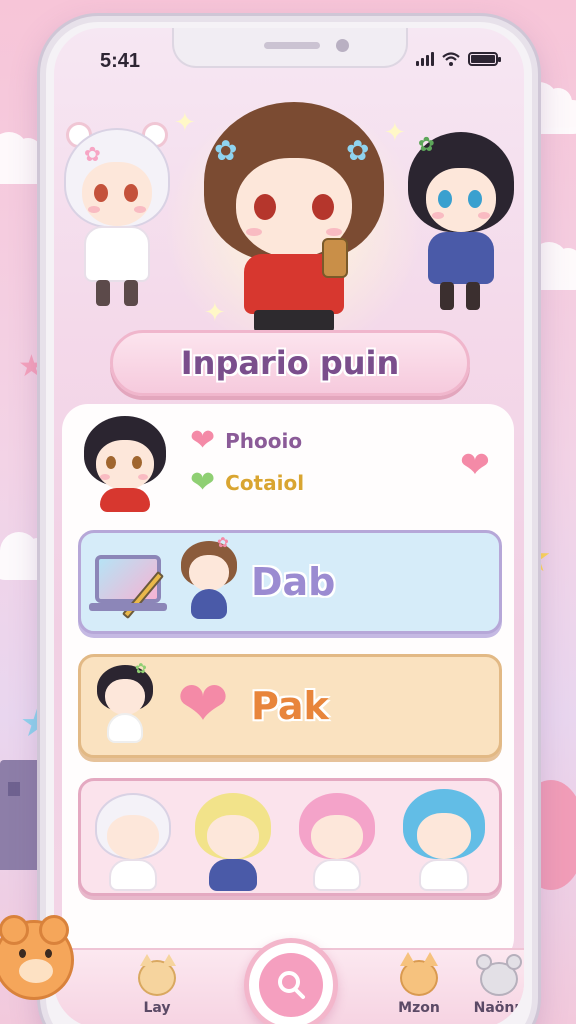 Image resolution: width=576 pixels, height=1024 pixels. I want to click on cat-icon, so click(157, 975).